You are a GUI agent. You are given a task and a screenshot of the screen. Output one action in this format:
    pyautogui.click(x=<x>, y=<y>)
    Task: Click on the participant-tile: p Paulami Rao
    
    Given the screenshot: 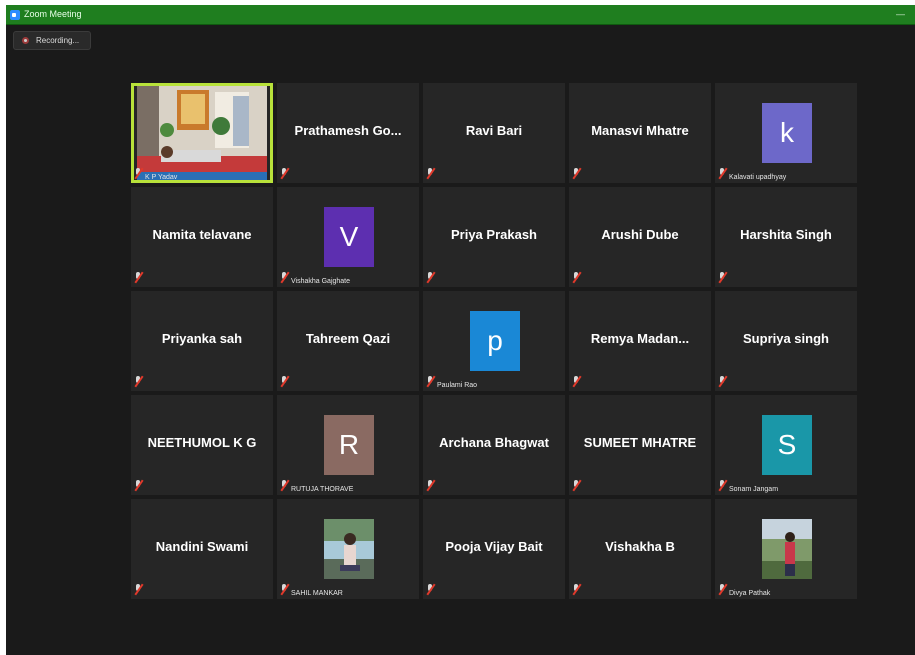 What is the action you would take?
    pyautogui.click(x=494, y=341)
    